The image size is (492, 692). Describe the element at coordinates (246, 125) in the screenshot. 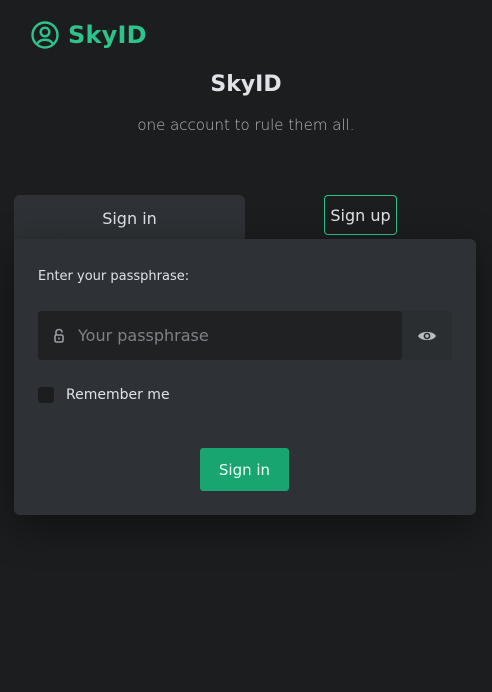

I see `page-subtitle: one account to rule them all.` at that location.